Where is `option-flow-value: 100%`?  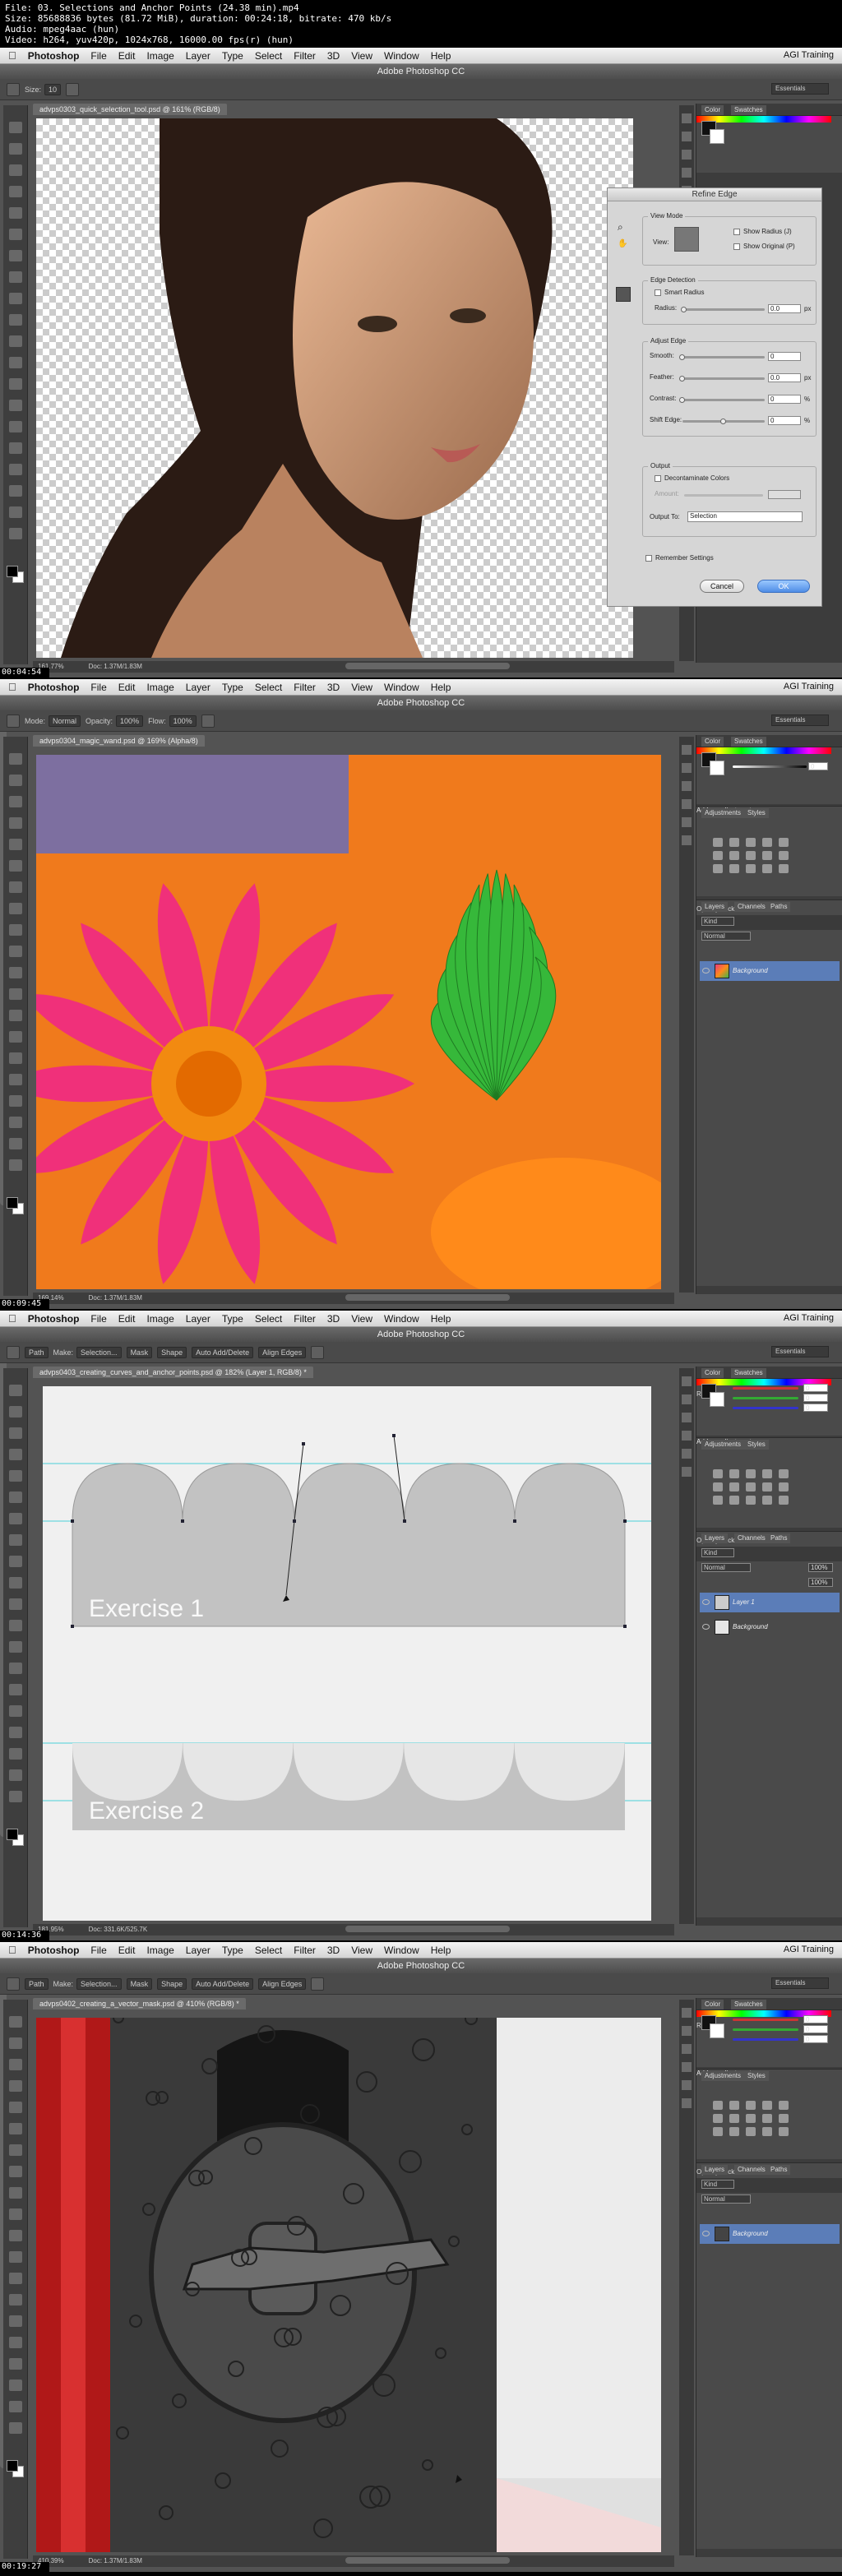
option-flow-value: 100% is located at coordinates (183, 721).